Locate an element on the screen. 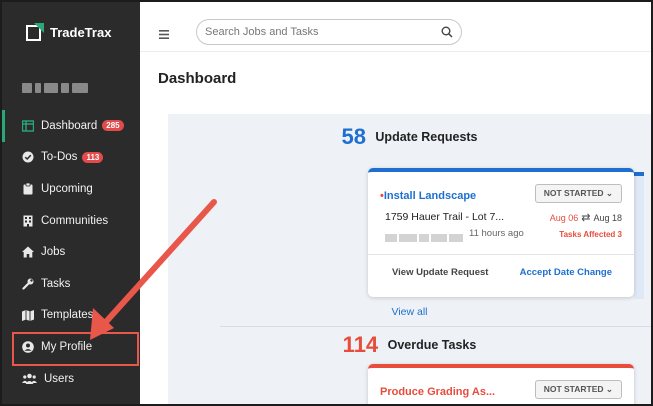 This screenshot has width=653, height=406. sidebar-item-todos: To-Dos 113 is located at coordinates (71, 158).